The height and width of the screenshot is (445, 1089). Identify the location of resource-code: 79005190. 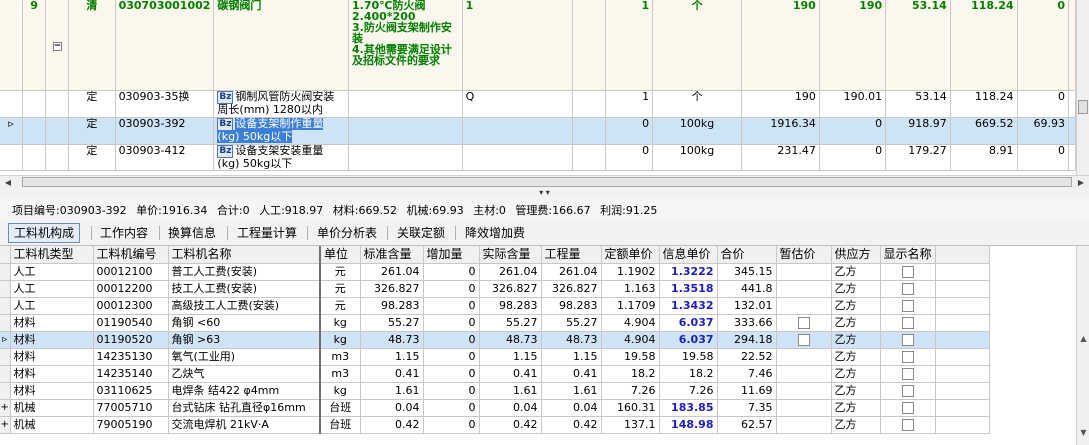
(131, 425).